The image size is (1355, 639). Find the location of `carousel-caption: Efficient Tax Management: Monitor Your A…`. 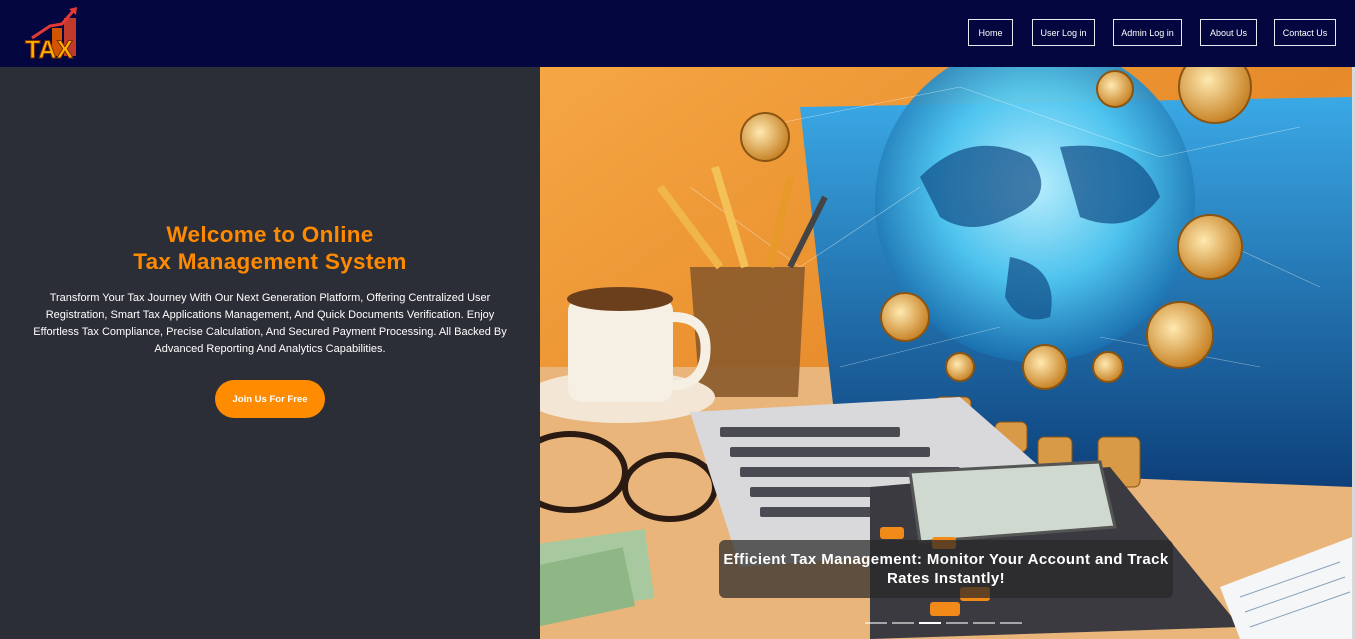

carousel-caption: Efficient Tax Management: Monitor Your A… is located at coordinates (946, 569).